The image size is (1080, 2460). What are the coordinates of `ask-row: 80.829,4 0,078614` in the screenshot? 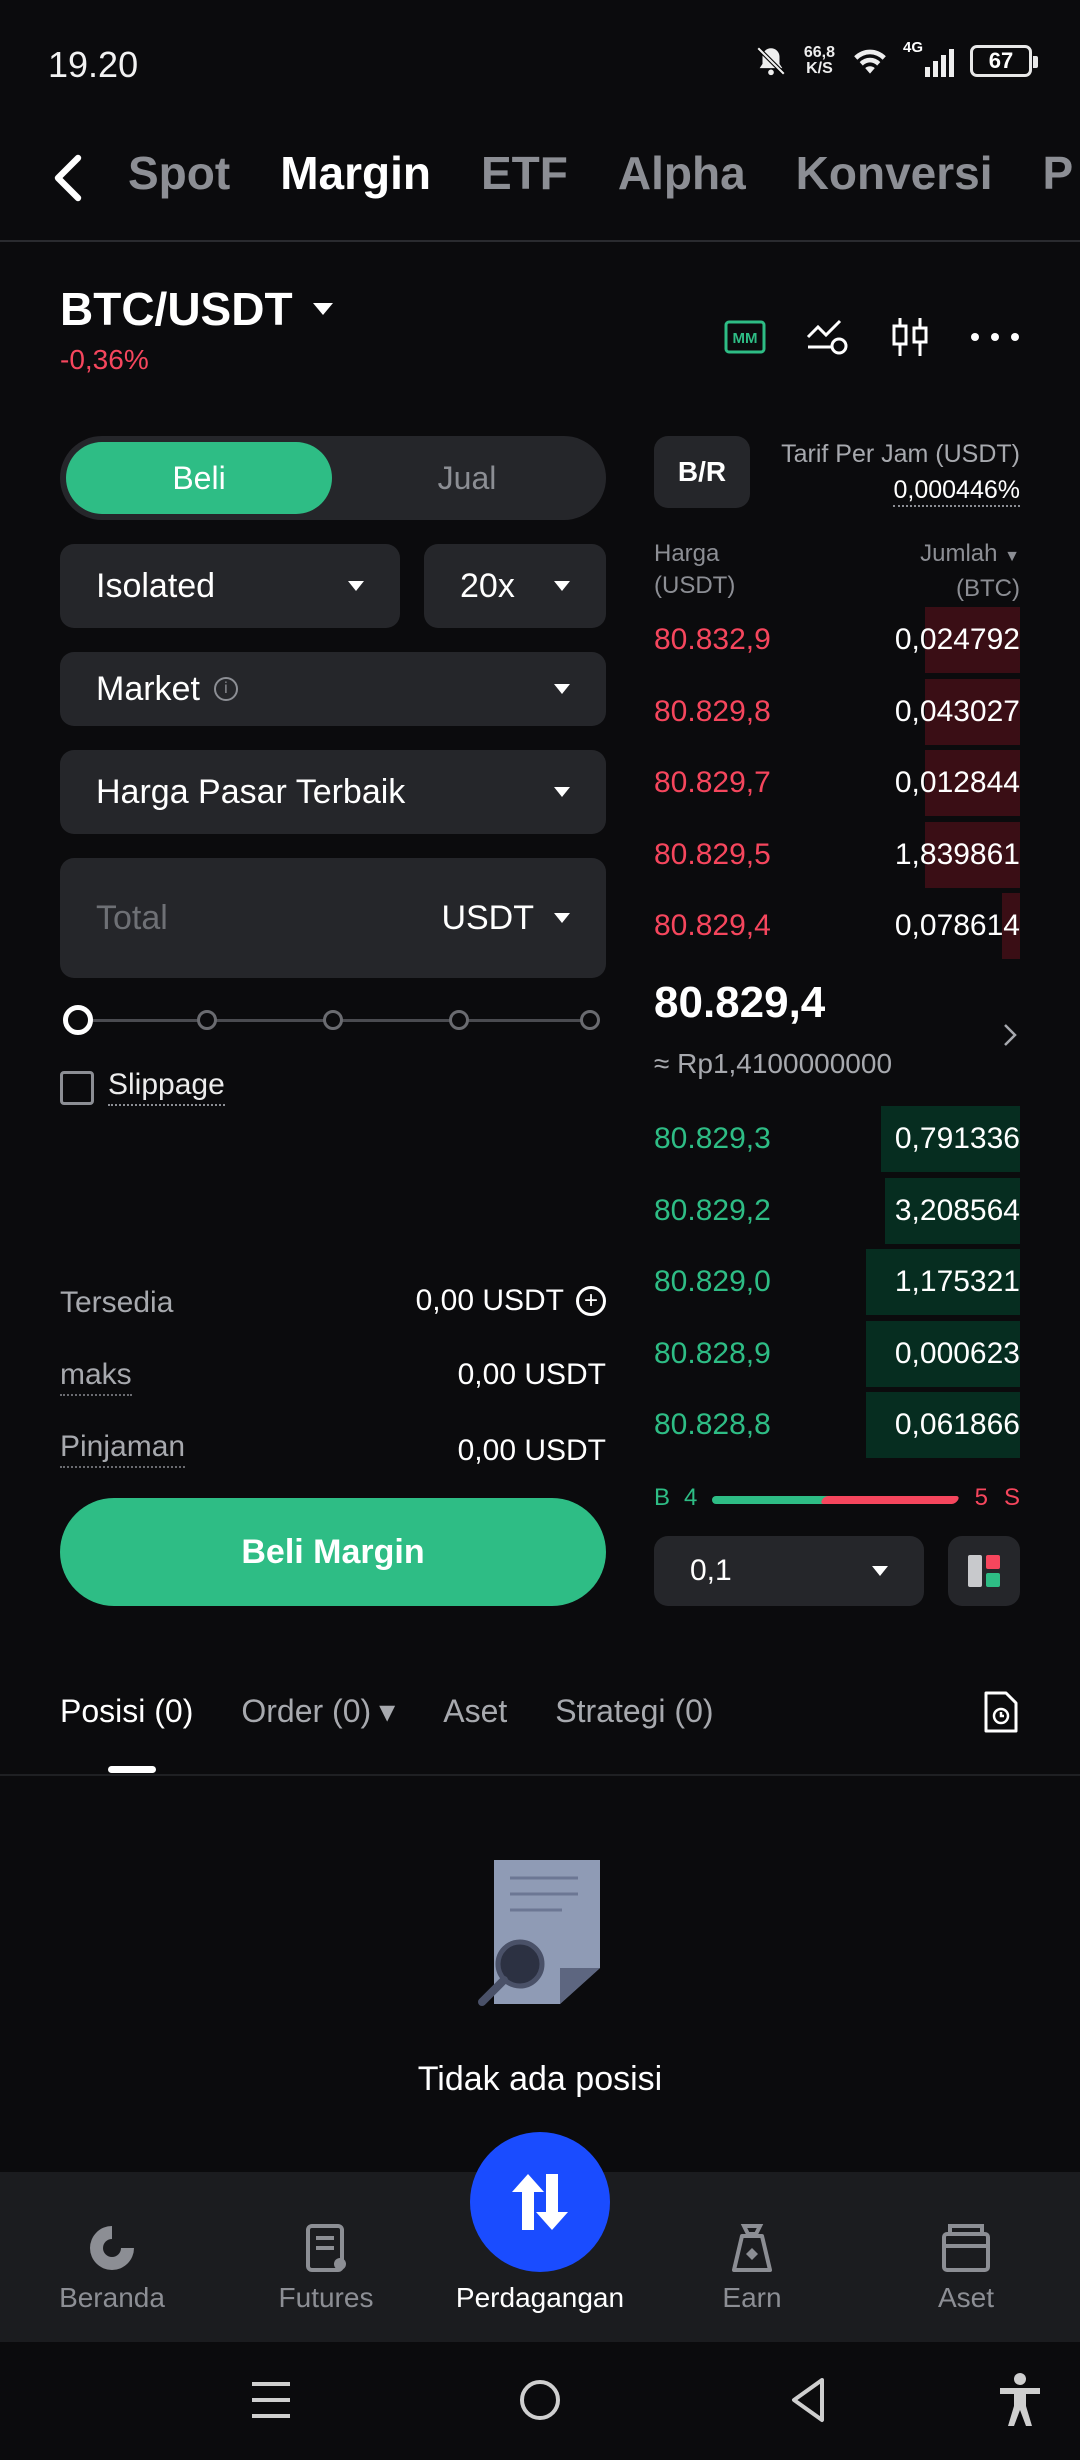 It's located at (837, 926).